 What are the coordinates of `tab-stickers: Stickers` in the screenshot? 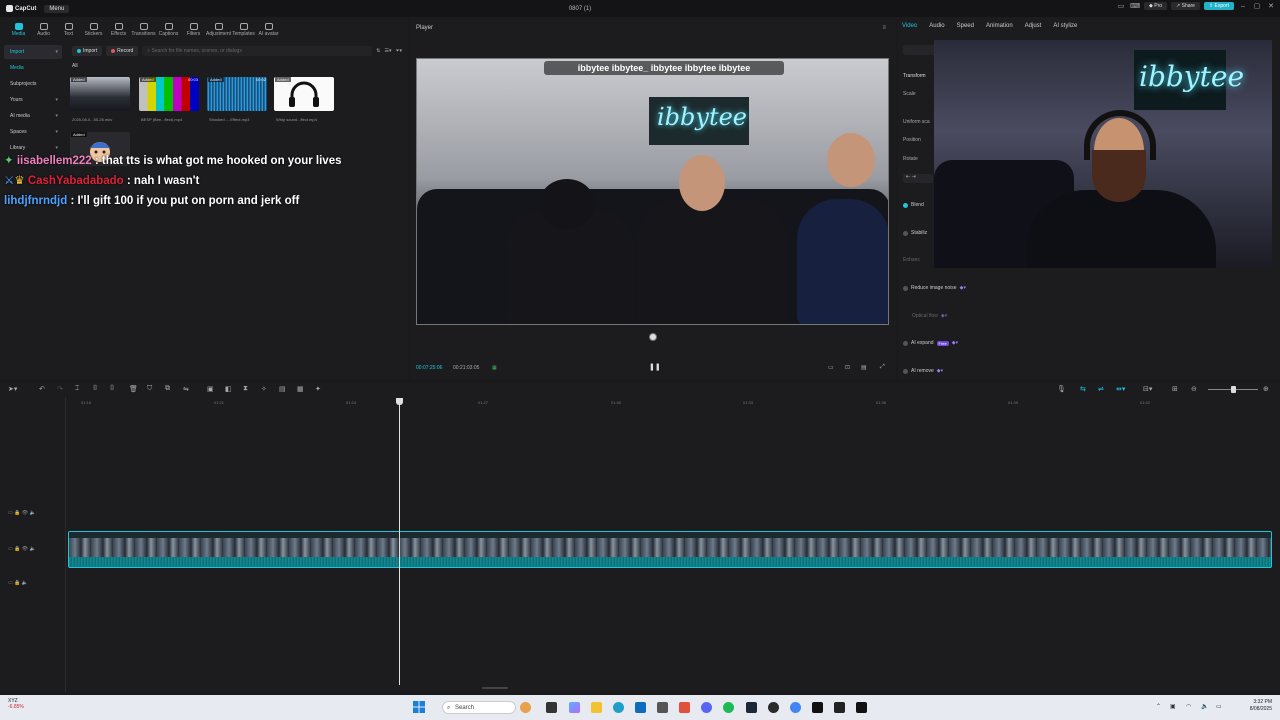 It's located at (93, 31).